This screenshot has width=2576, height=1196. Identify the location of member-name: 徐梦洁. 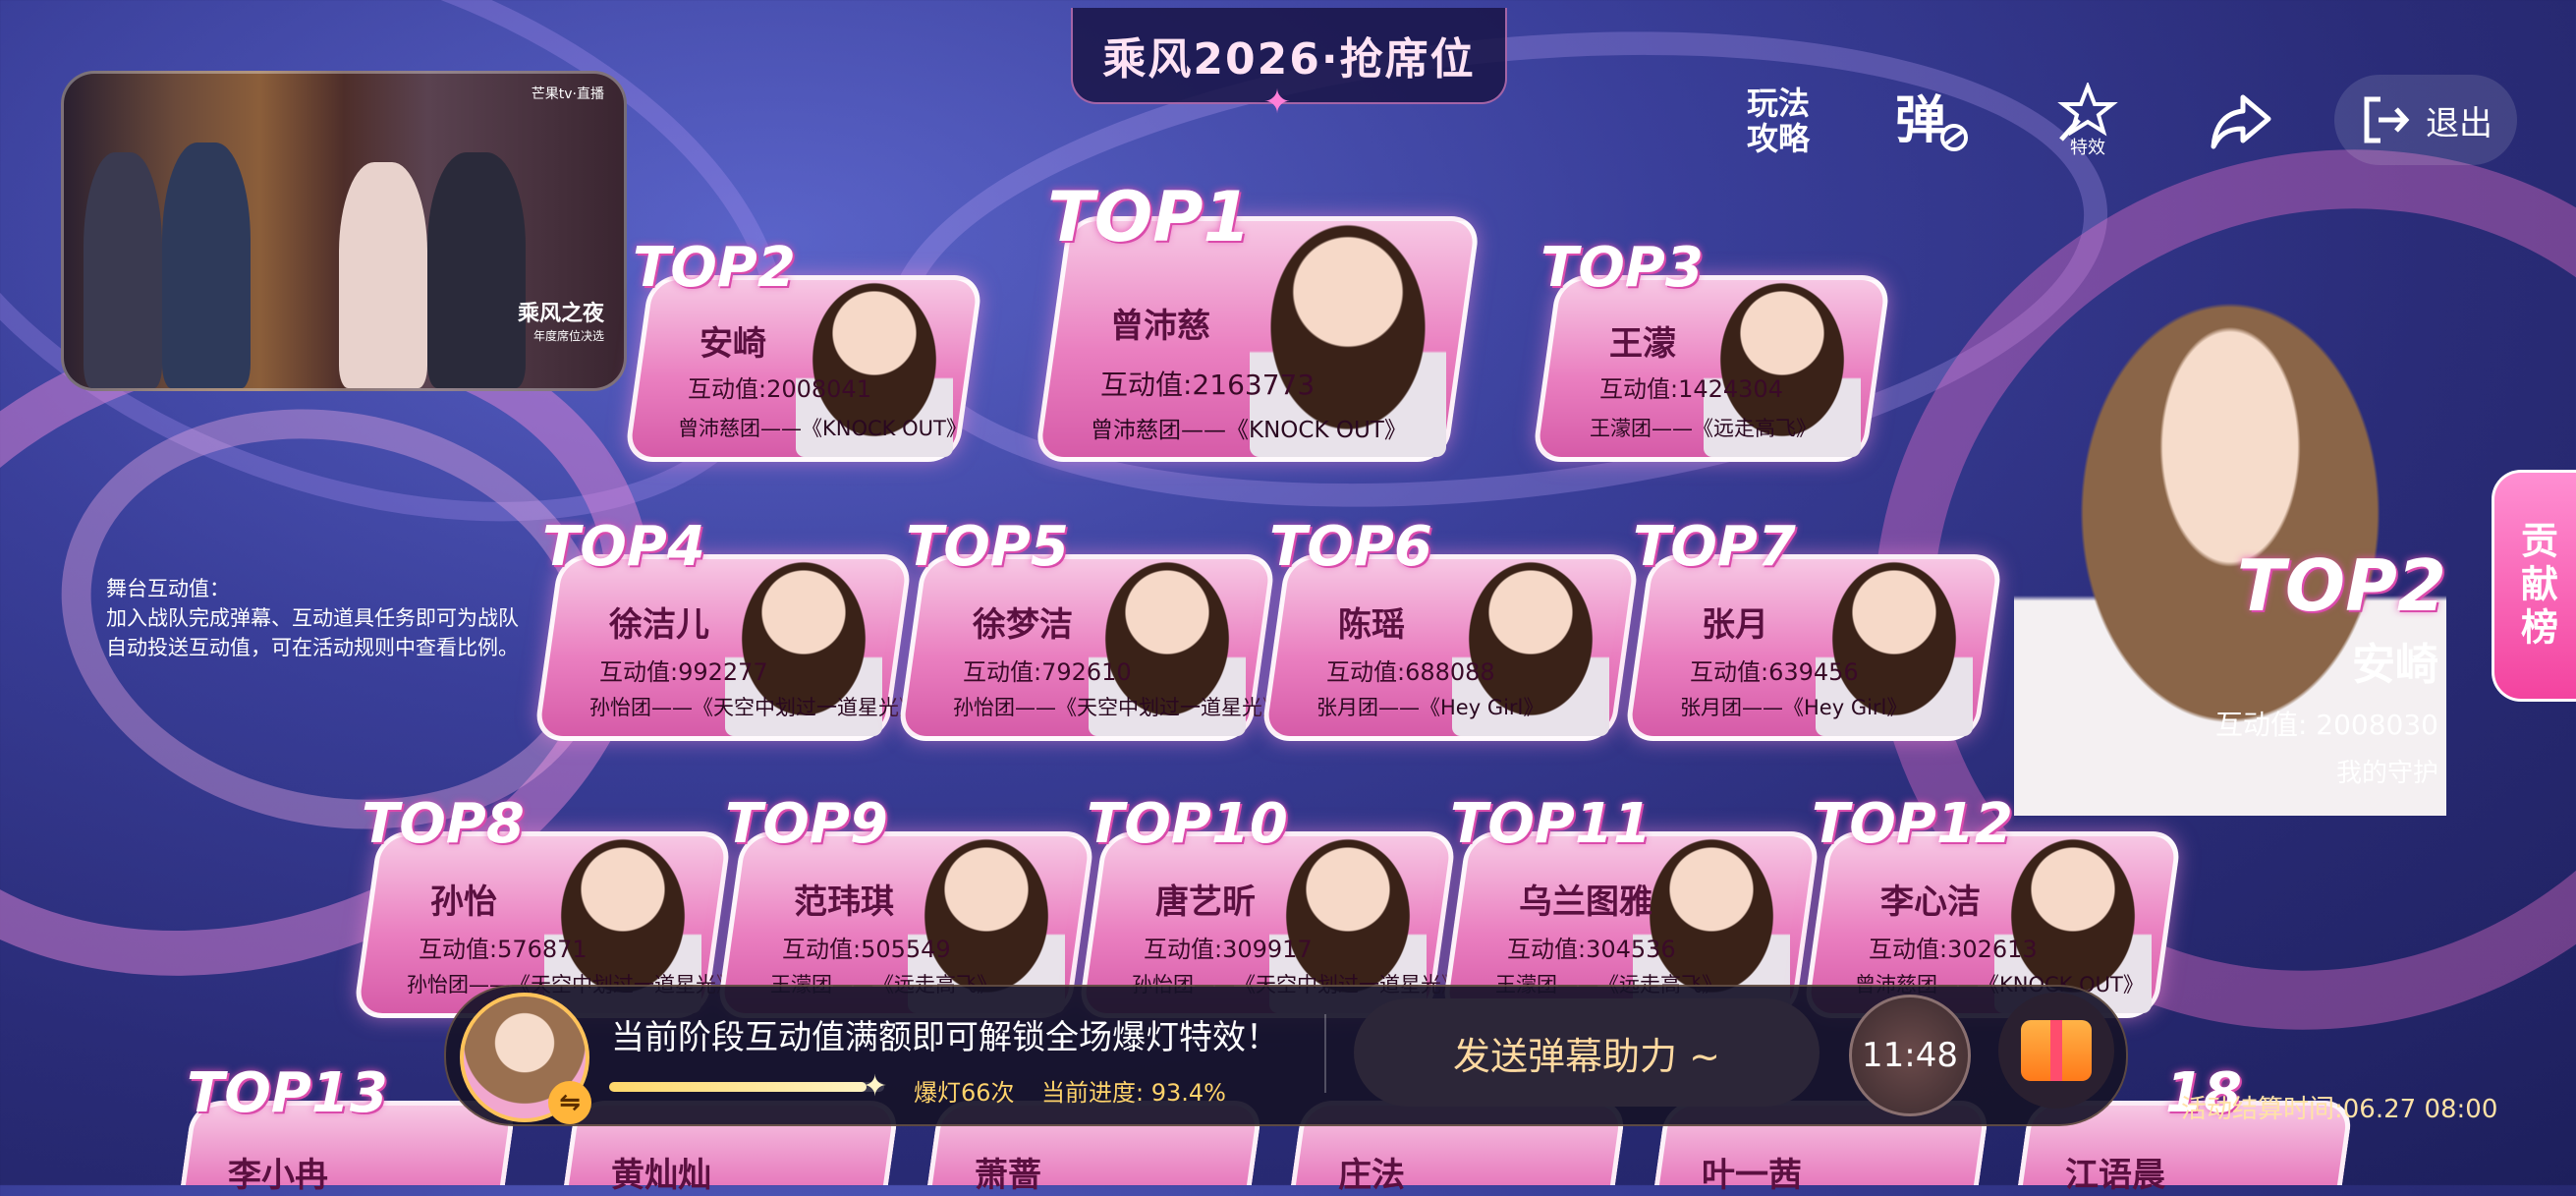
(1023, 625).